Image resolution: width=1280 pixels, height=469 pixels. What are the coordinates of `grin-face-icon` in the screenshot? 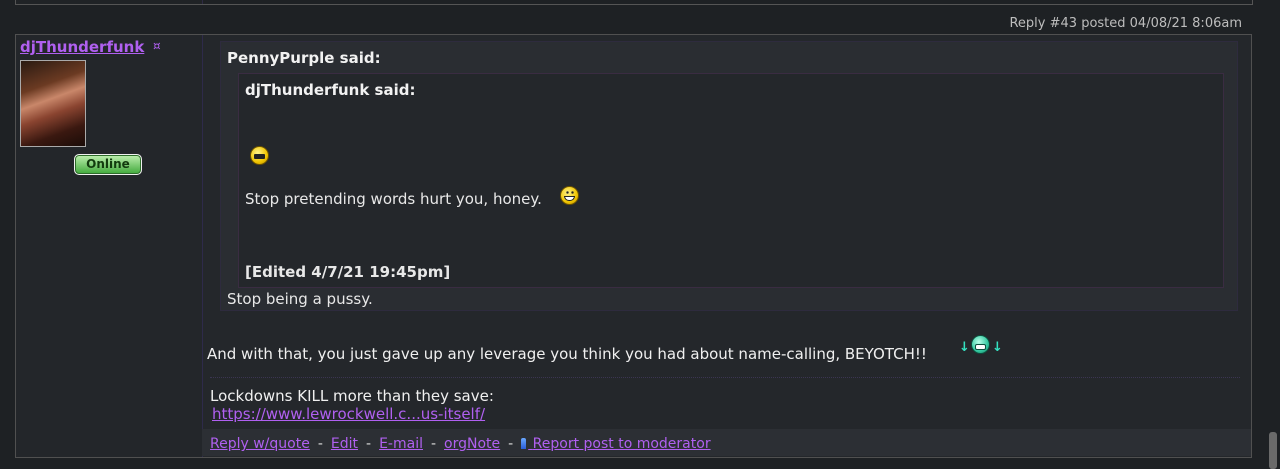 It's located at (980, 344).